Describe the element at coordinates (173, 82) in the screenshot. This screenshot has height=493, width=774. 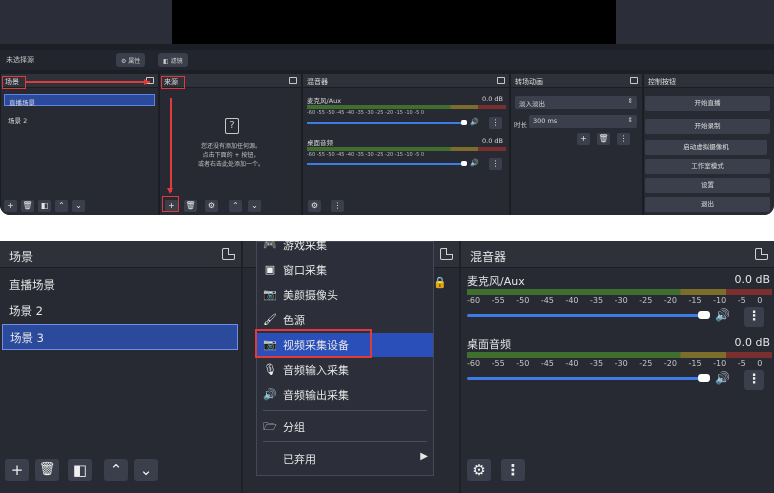
I see `sources-title-highlight` at that location.